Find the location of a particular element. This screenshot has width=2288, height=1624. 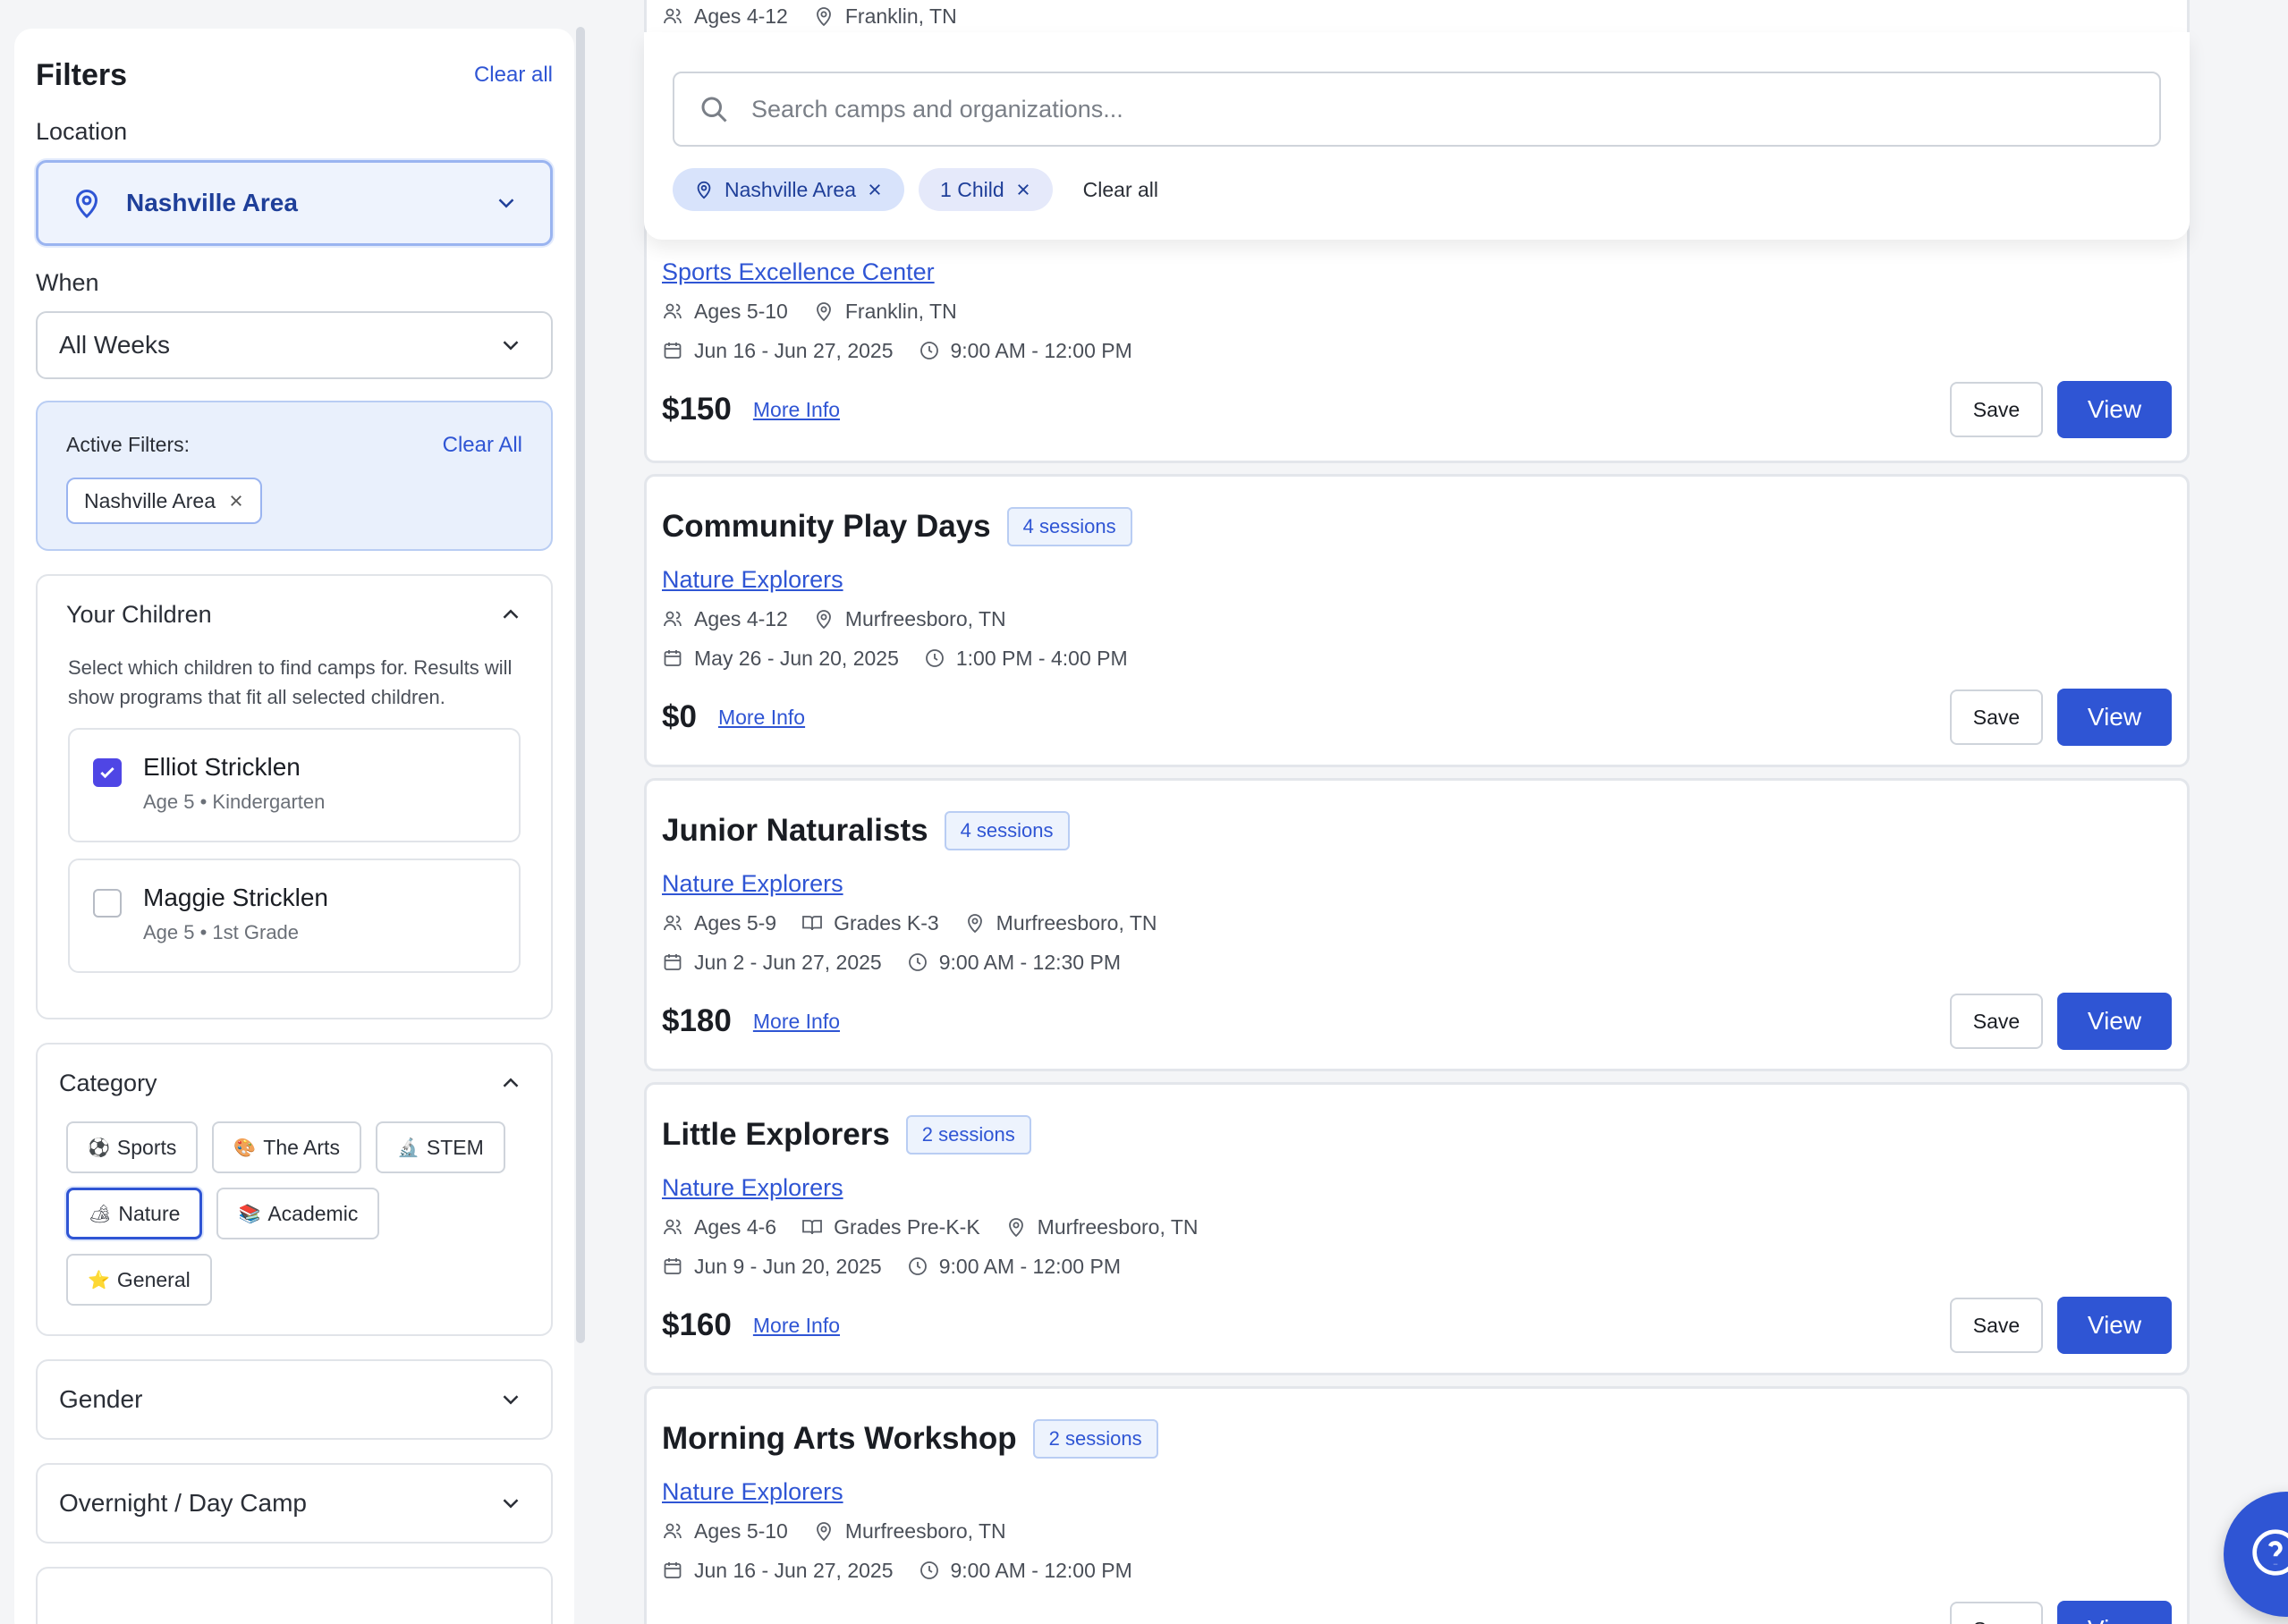

grades-text: Grades K-3 is located at coordinates (886, 922).